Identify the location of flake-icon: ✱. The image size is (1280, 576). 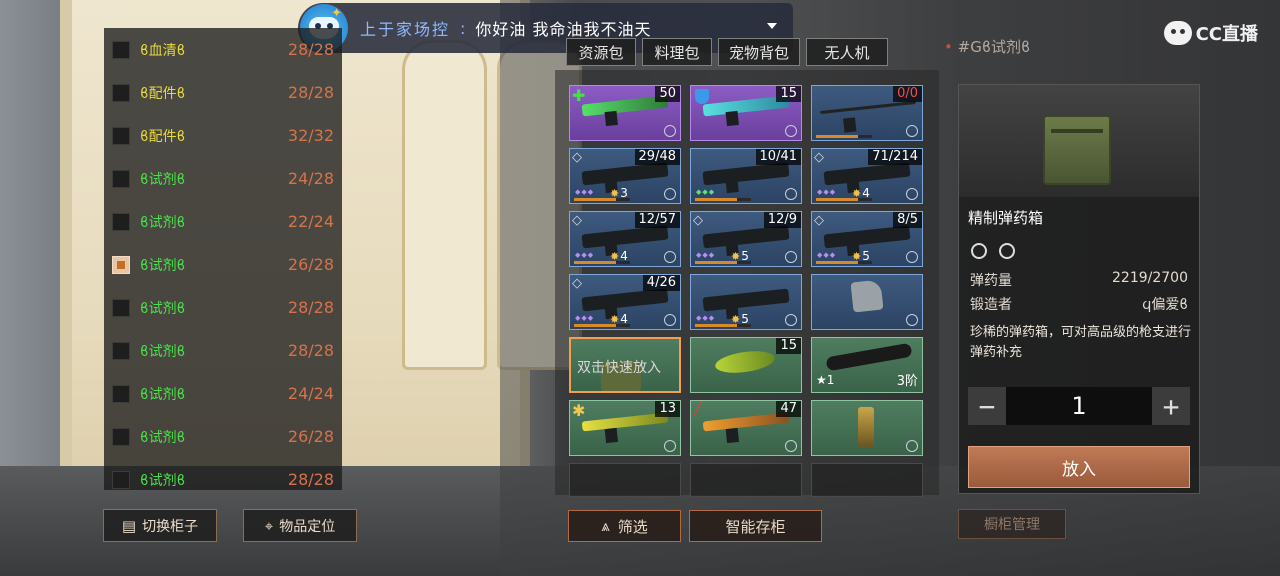
(579, 410).